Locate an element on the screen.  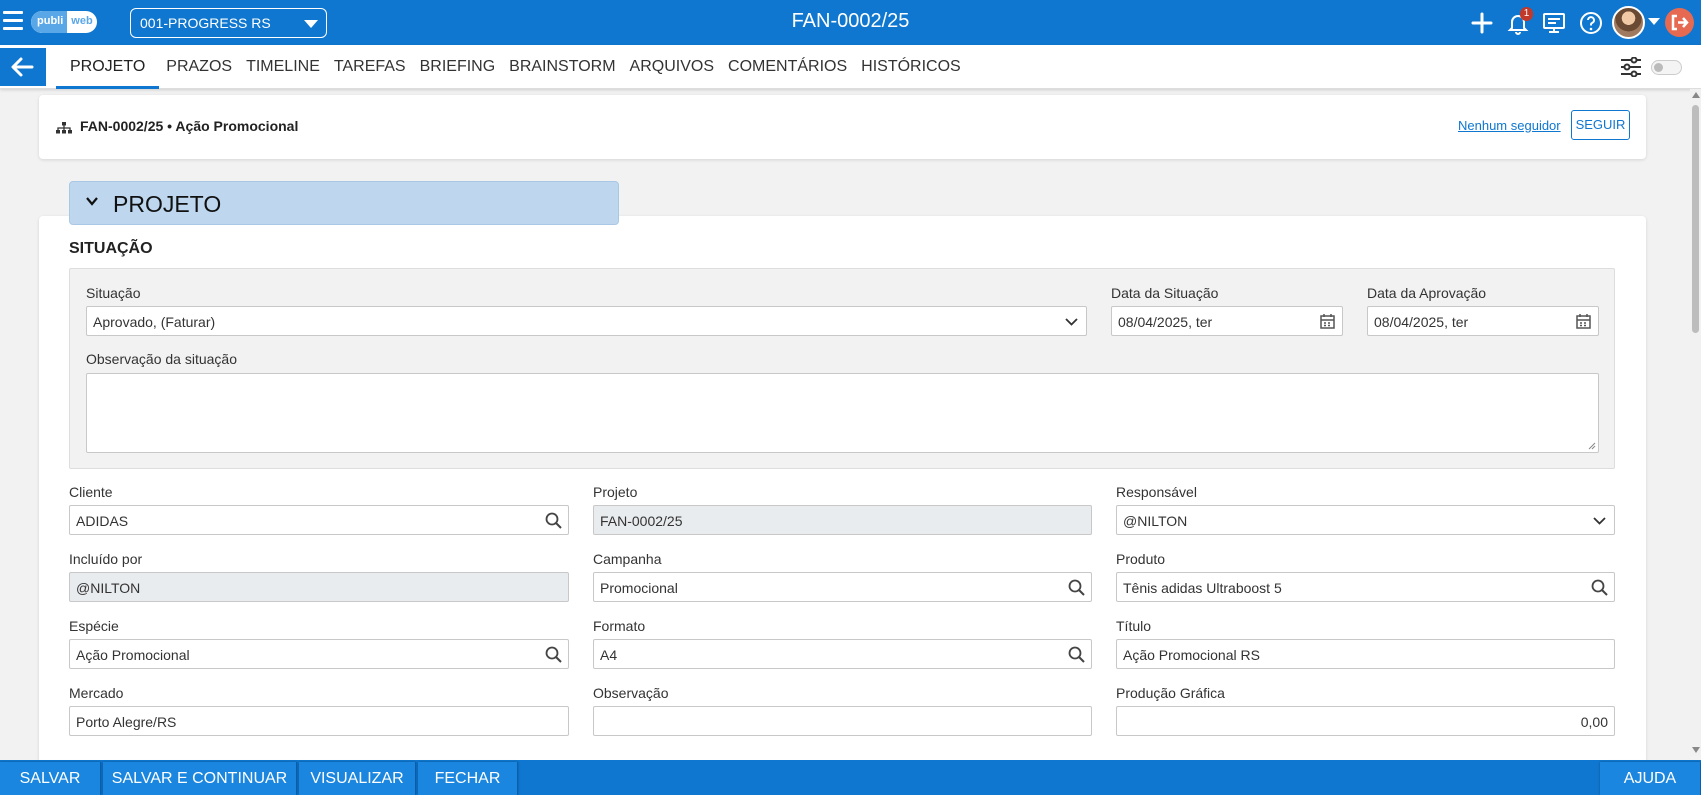
responsavel-label: Responsável is located at coordinates (1156, 492).